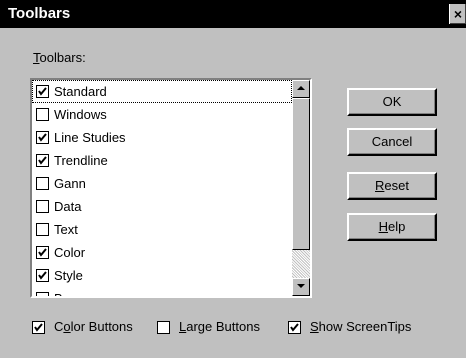 The width and height of the screenshot is (466, 358). I want to click on large-buttons-label: Large Buttons, so click(219, 326).